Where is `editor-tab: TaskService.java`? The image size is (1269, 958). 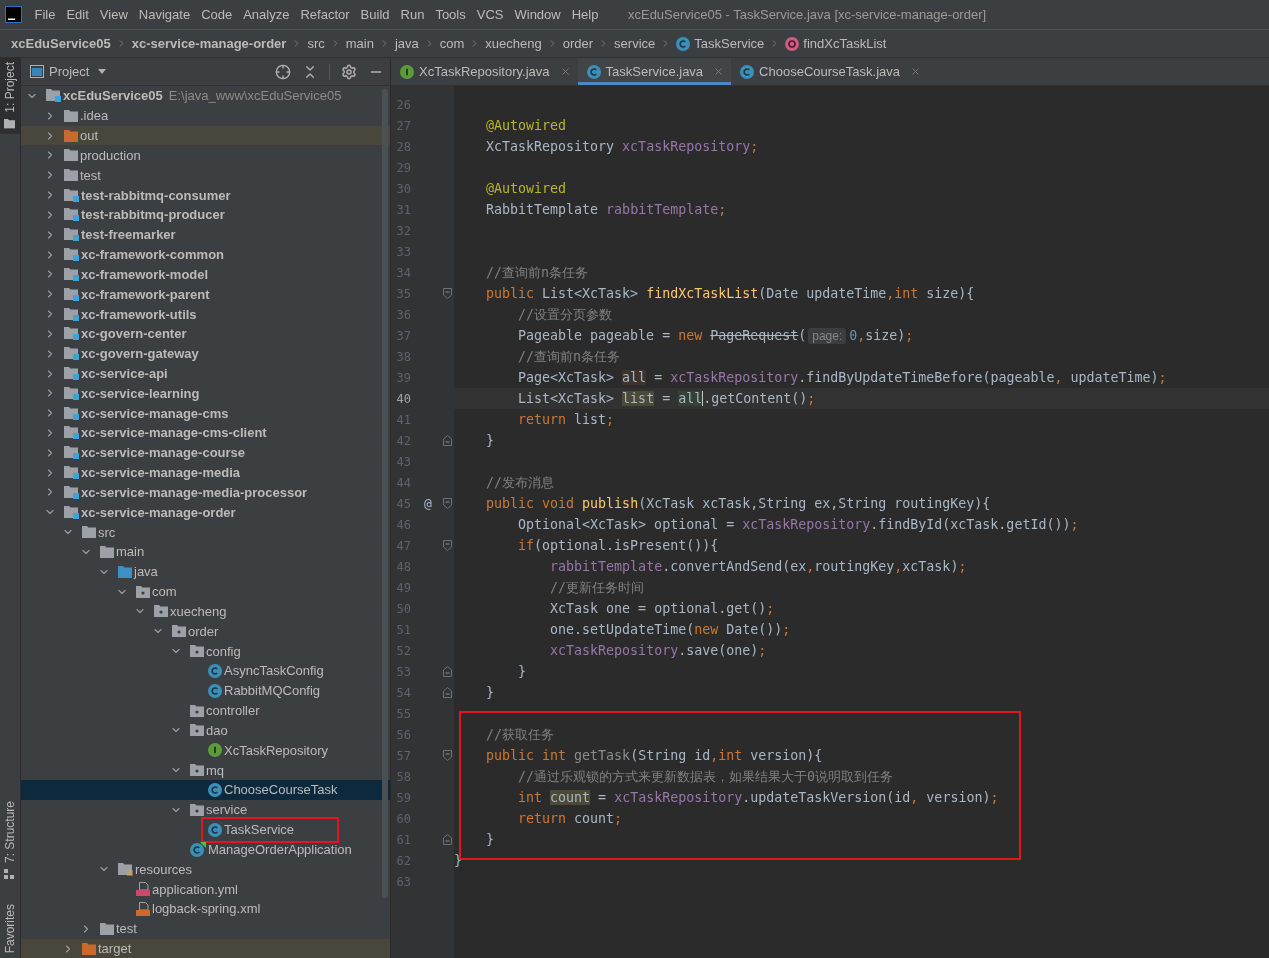 editor-tab: TaskService.java is located at coordinates (654, 71).